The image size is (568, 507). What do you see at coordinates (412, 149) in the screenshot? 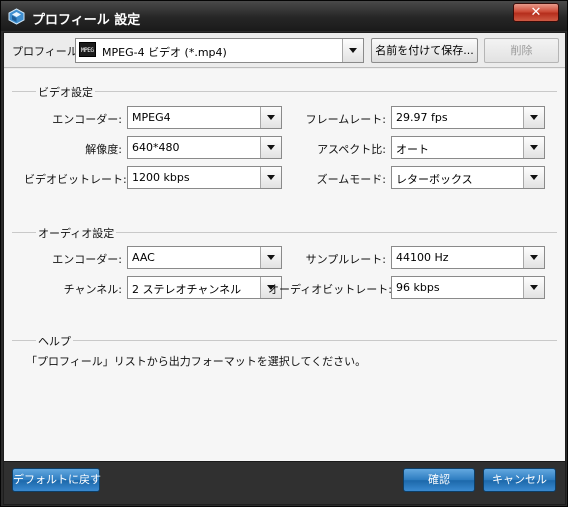
I see `aspect-ratio-value: オート` at bounding box center [412, 149].